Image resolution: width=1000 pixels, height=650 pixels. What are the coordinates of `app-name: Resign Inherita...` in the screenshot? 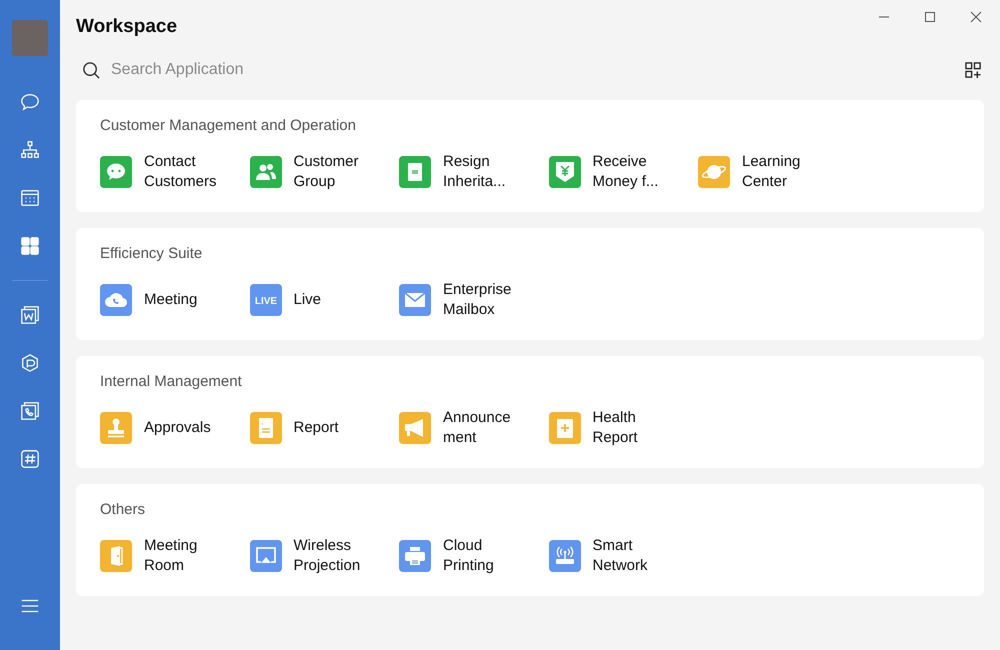 It's located at (474, 172).